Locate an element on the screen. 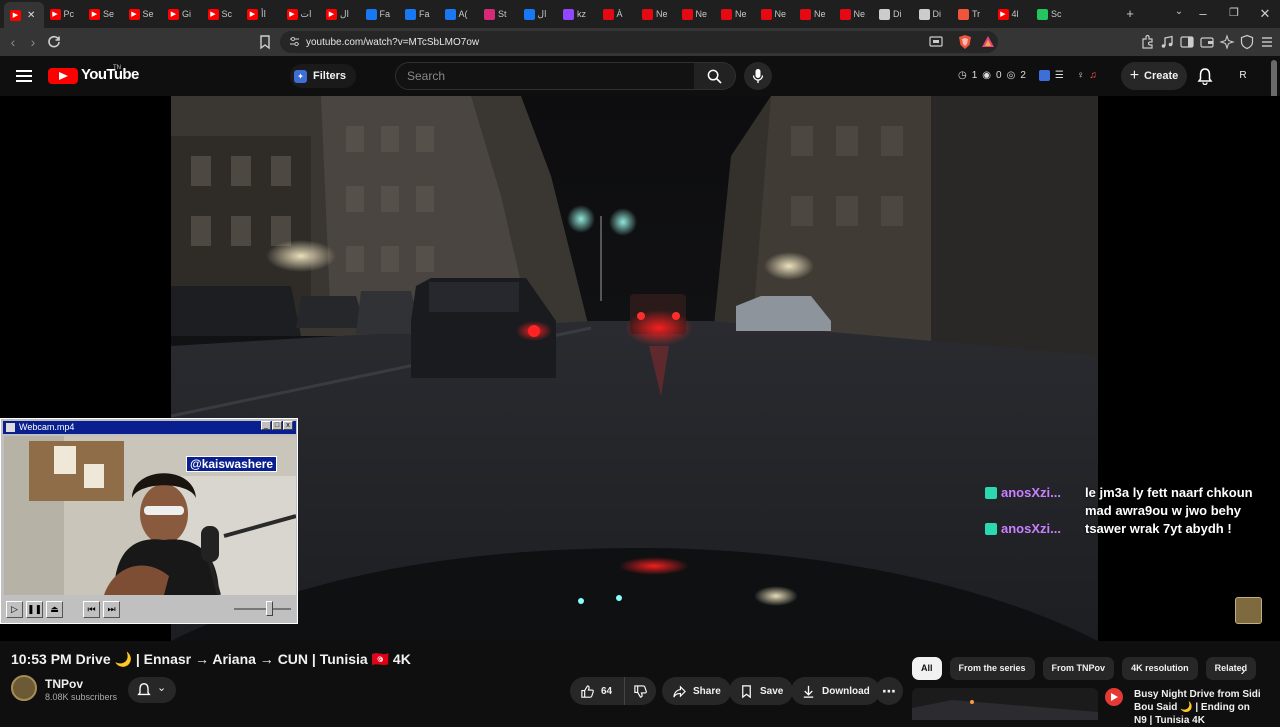 Image resolution: width=1280 pixels, height=727 pixels. bookmark-icon is located at coordinates (265, 42).